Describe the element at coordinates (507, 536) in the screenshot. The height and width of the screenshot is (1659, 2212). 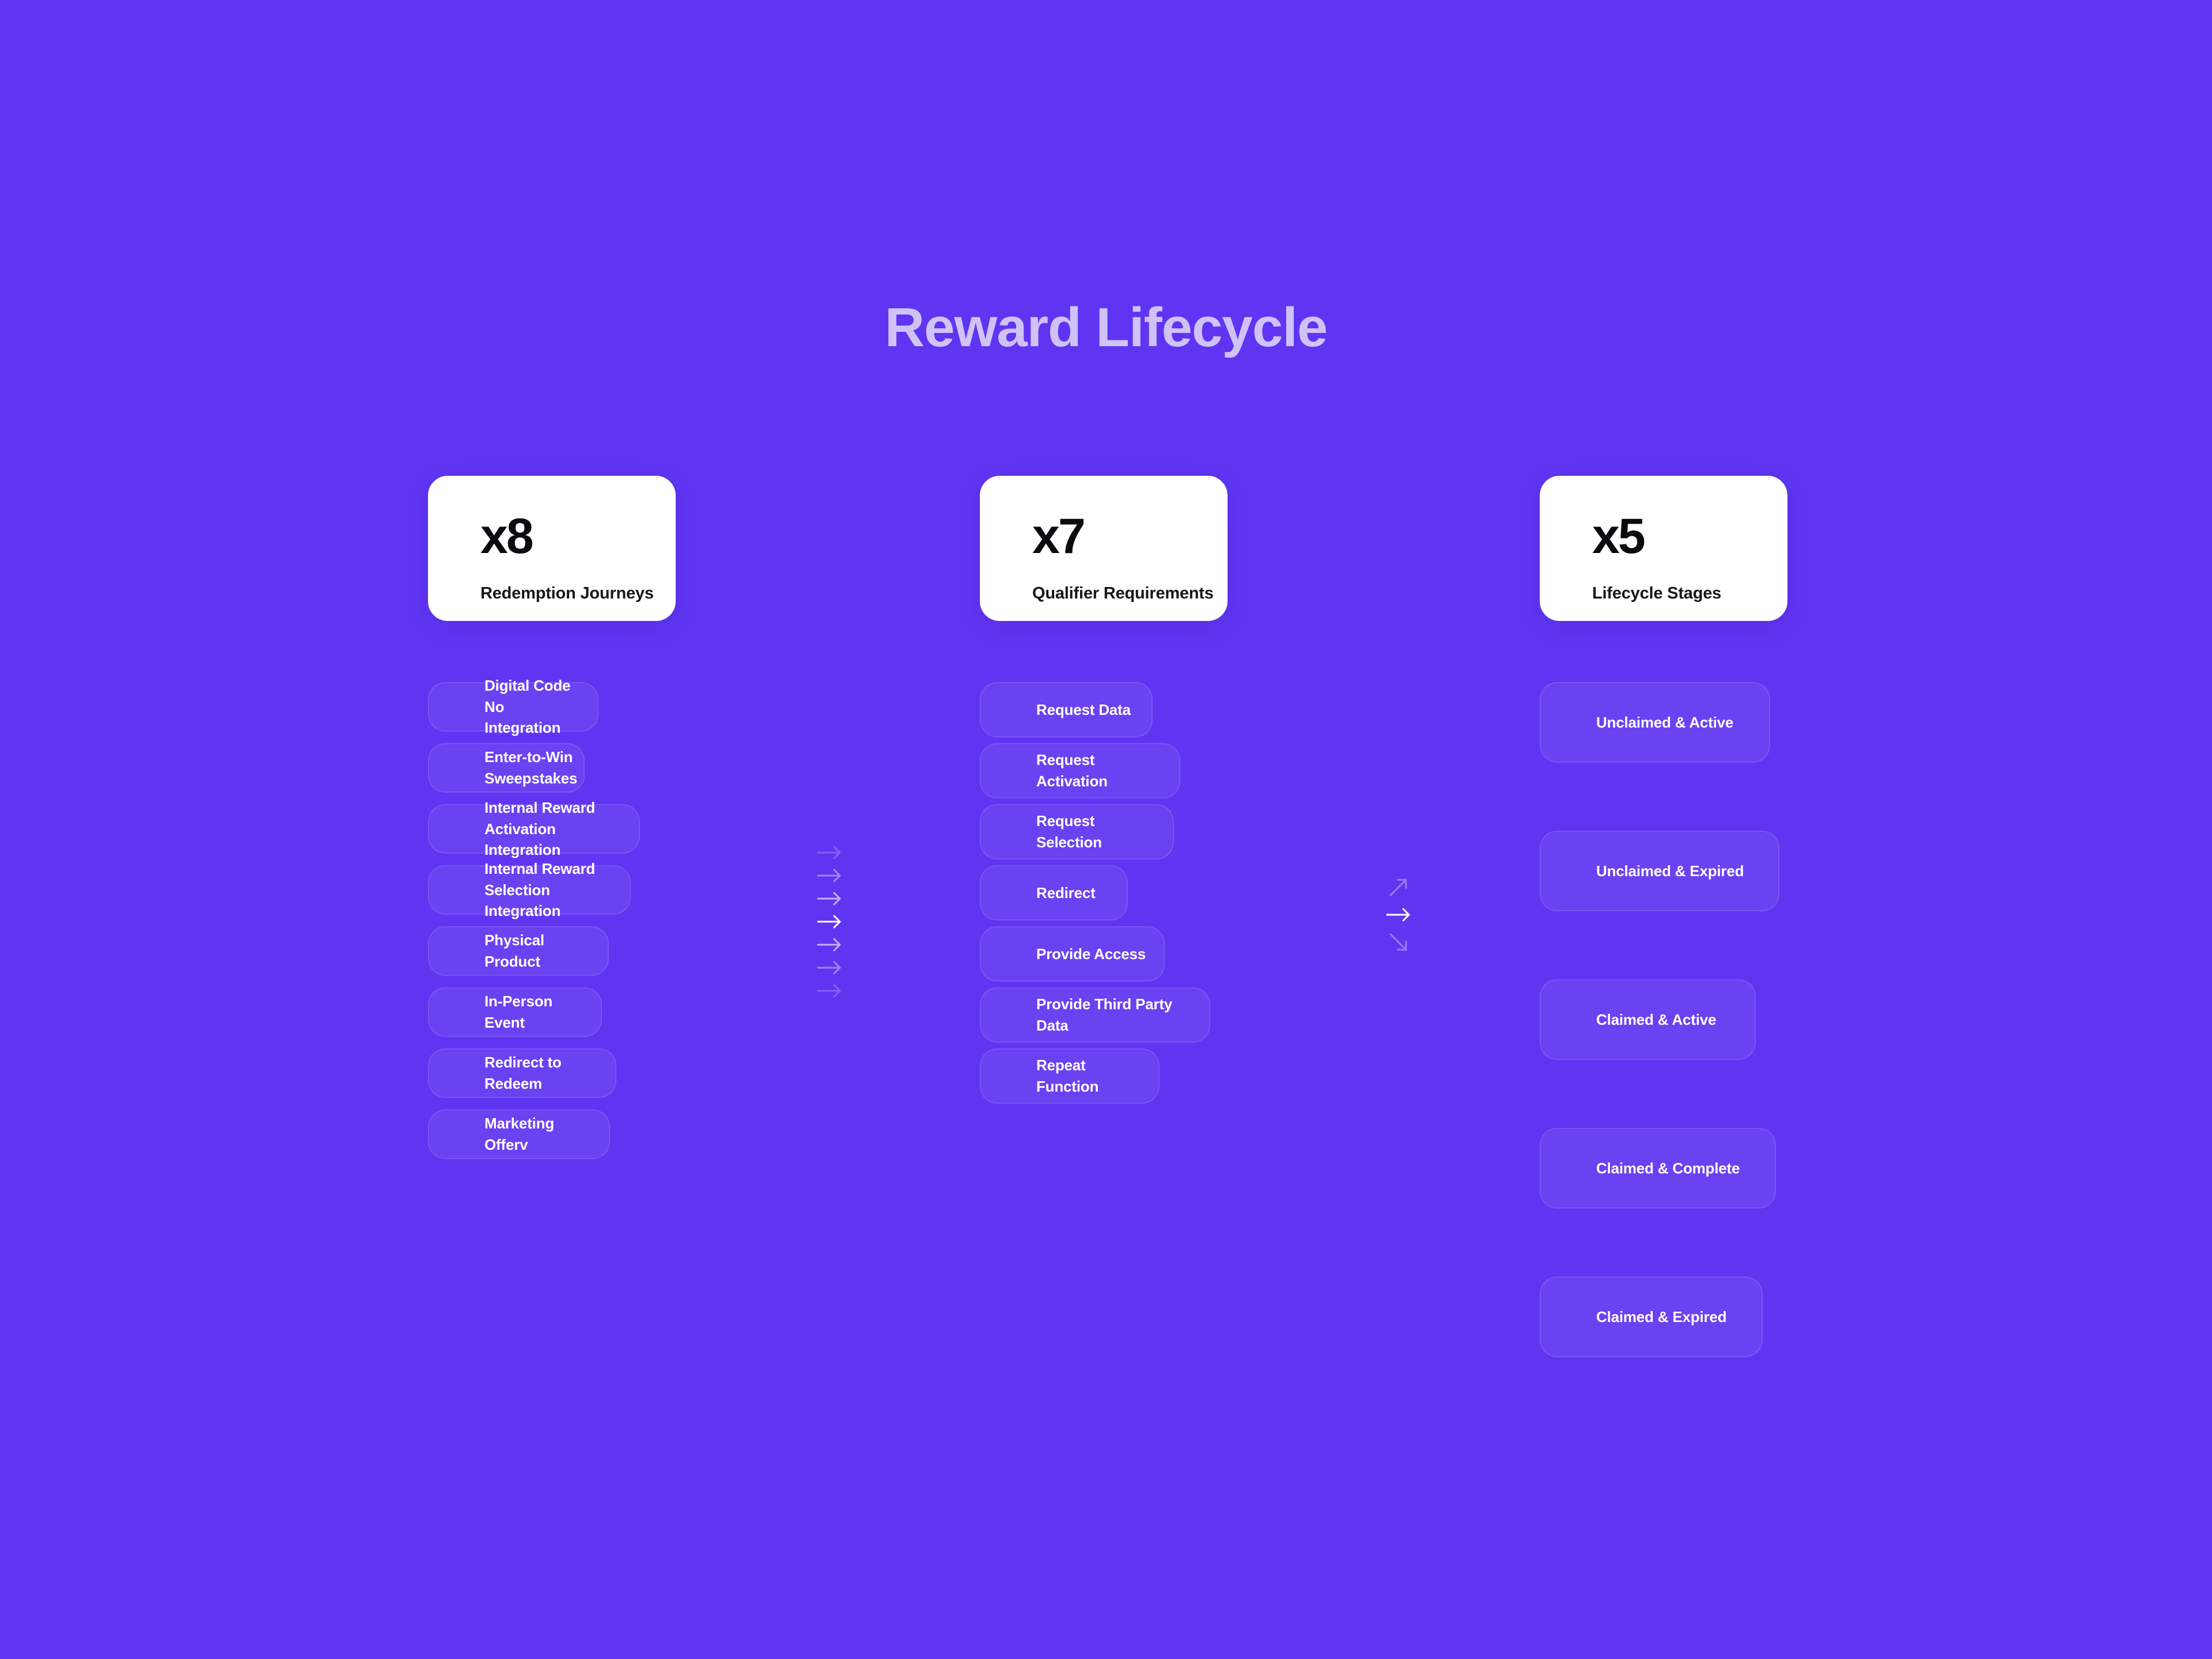
I see `summary-card-count: x8` at that location.